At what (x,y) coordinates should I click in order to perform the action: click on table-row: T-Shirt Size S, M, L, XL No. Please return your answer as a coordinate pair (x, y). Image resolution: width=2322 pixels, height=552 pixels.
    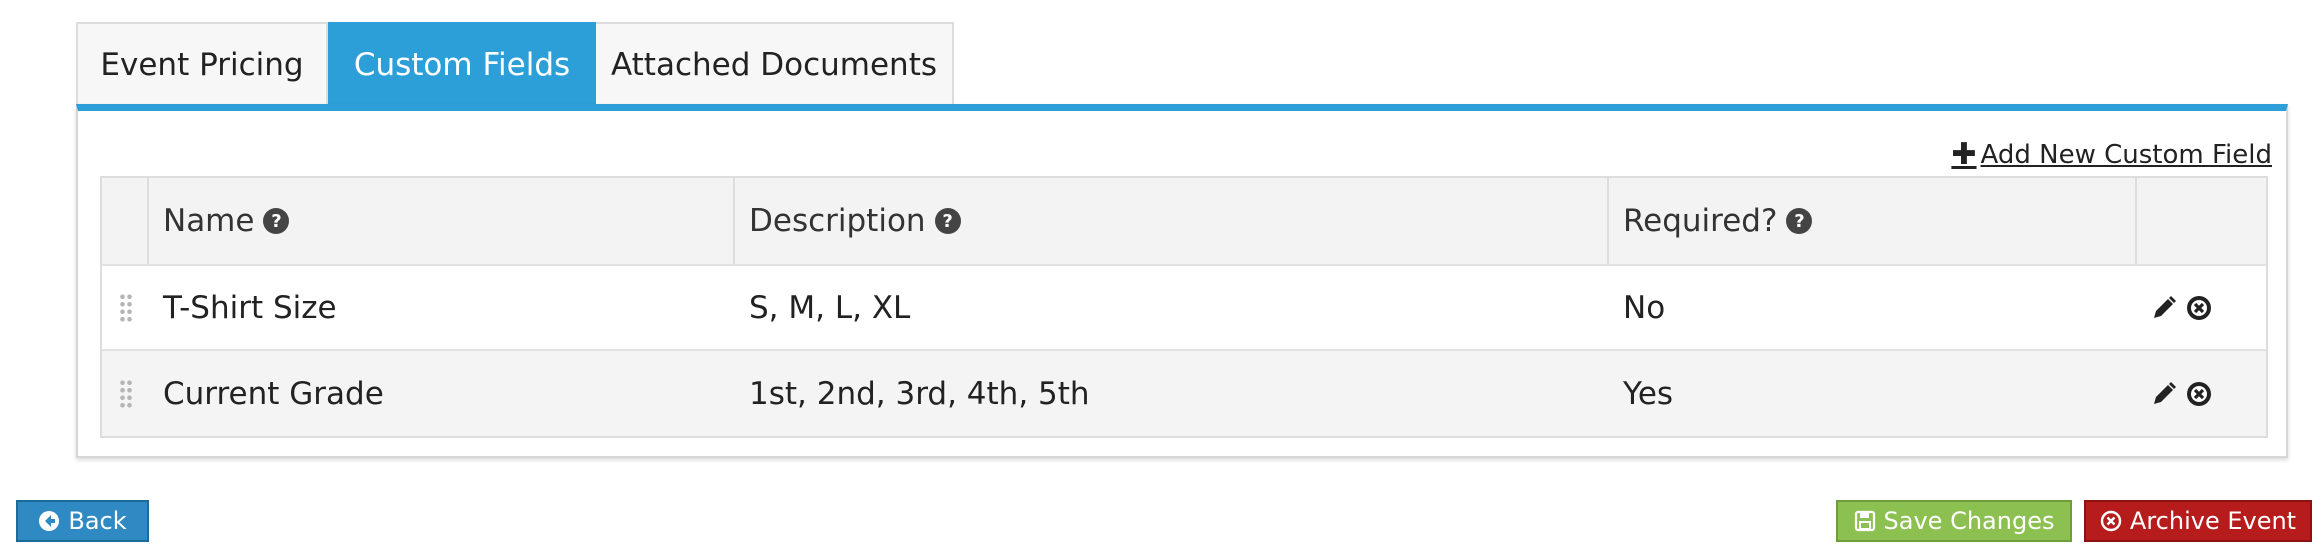
    Looking at the image, I should click on (1184, 308).